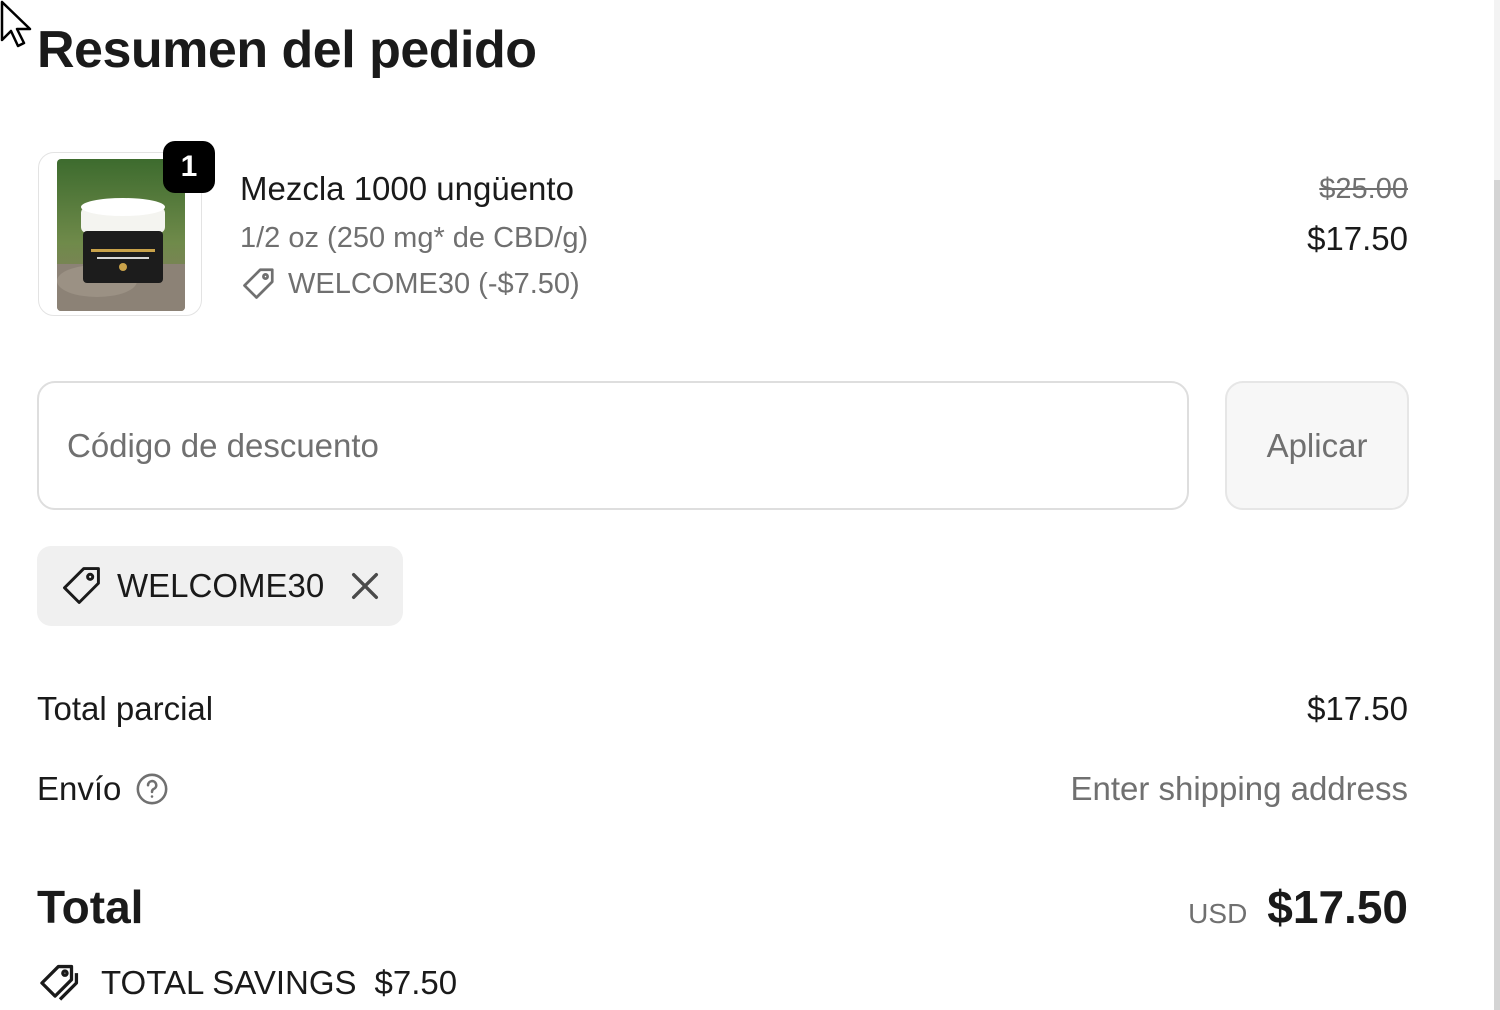 This screenshot has height=1010, width=1500. I want to click on discount-code-input, so click(613, 445).